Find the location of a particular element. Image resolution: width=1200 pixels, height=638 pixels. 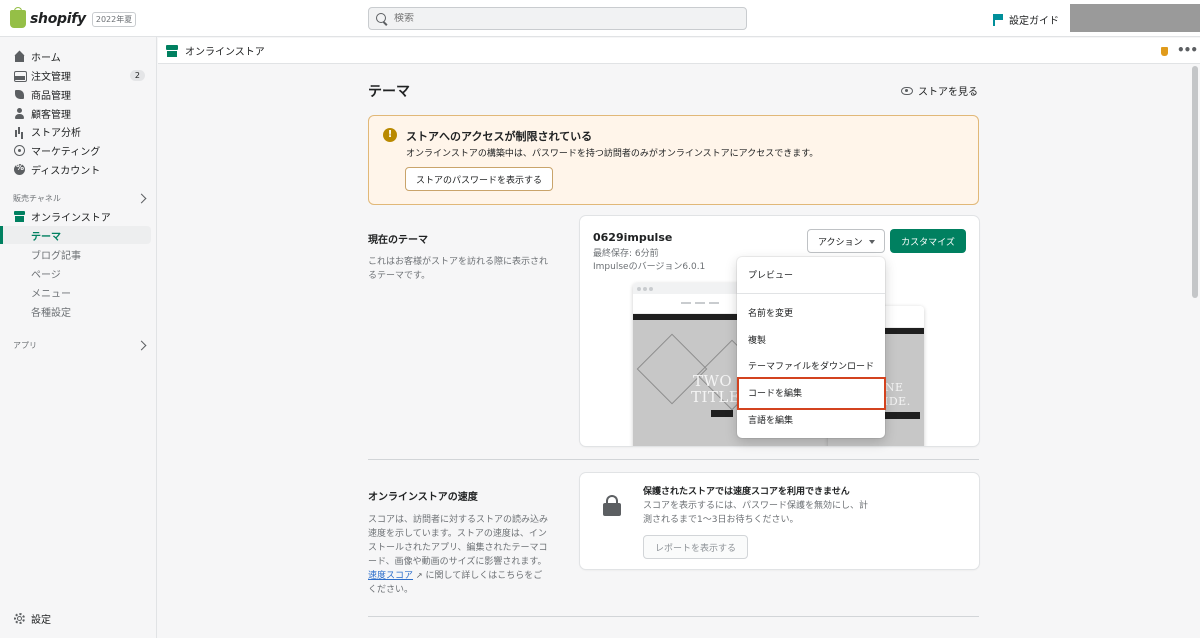

description-line: スコアは、訪問者に対するストアの読み込み is located at coordinates (458, 520).